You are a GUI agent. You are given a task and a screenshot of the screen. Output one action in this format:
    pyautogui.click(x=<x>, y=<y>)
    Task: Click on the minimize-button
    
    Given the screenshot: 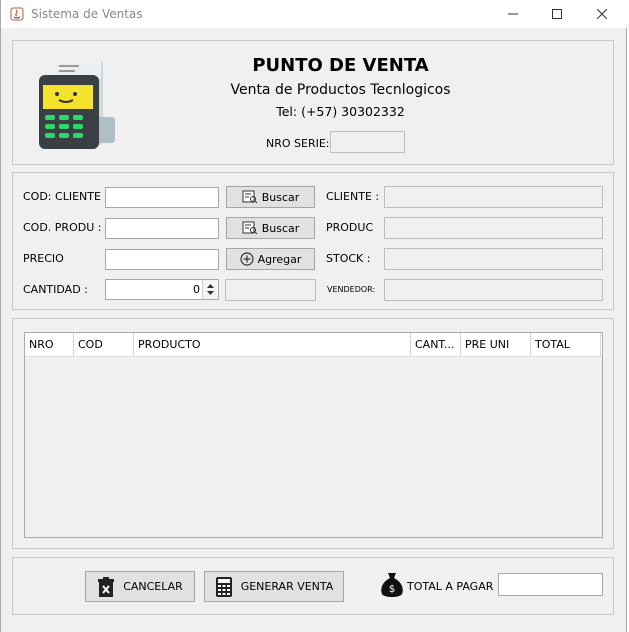 What is the action you would take?
    pyautogui.click(x=513, y=14)
    